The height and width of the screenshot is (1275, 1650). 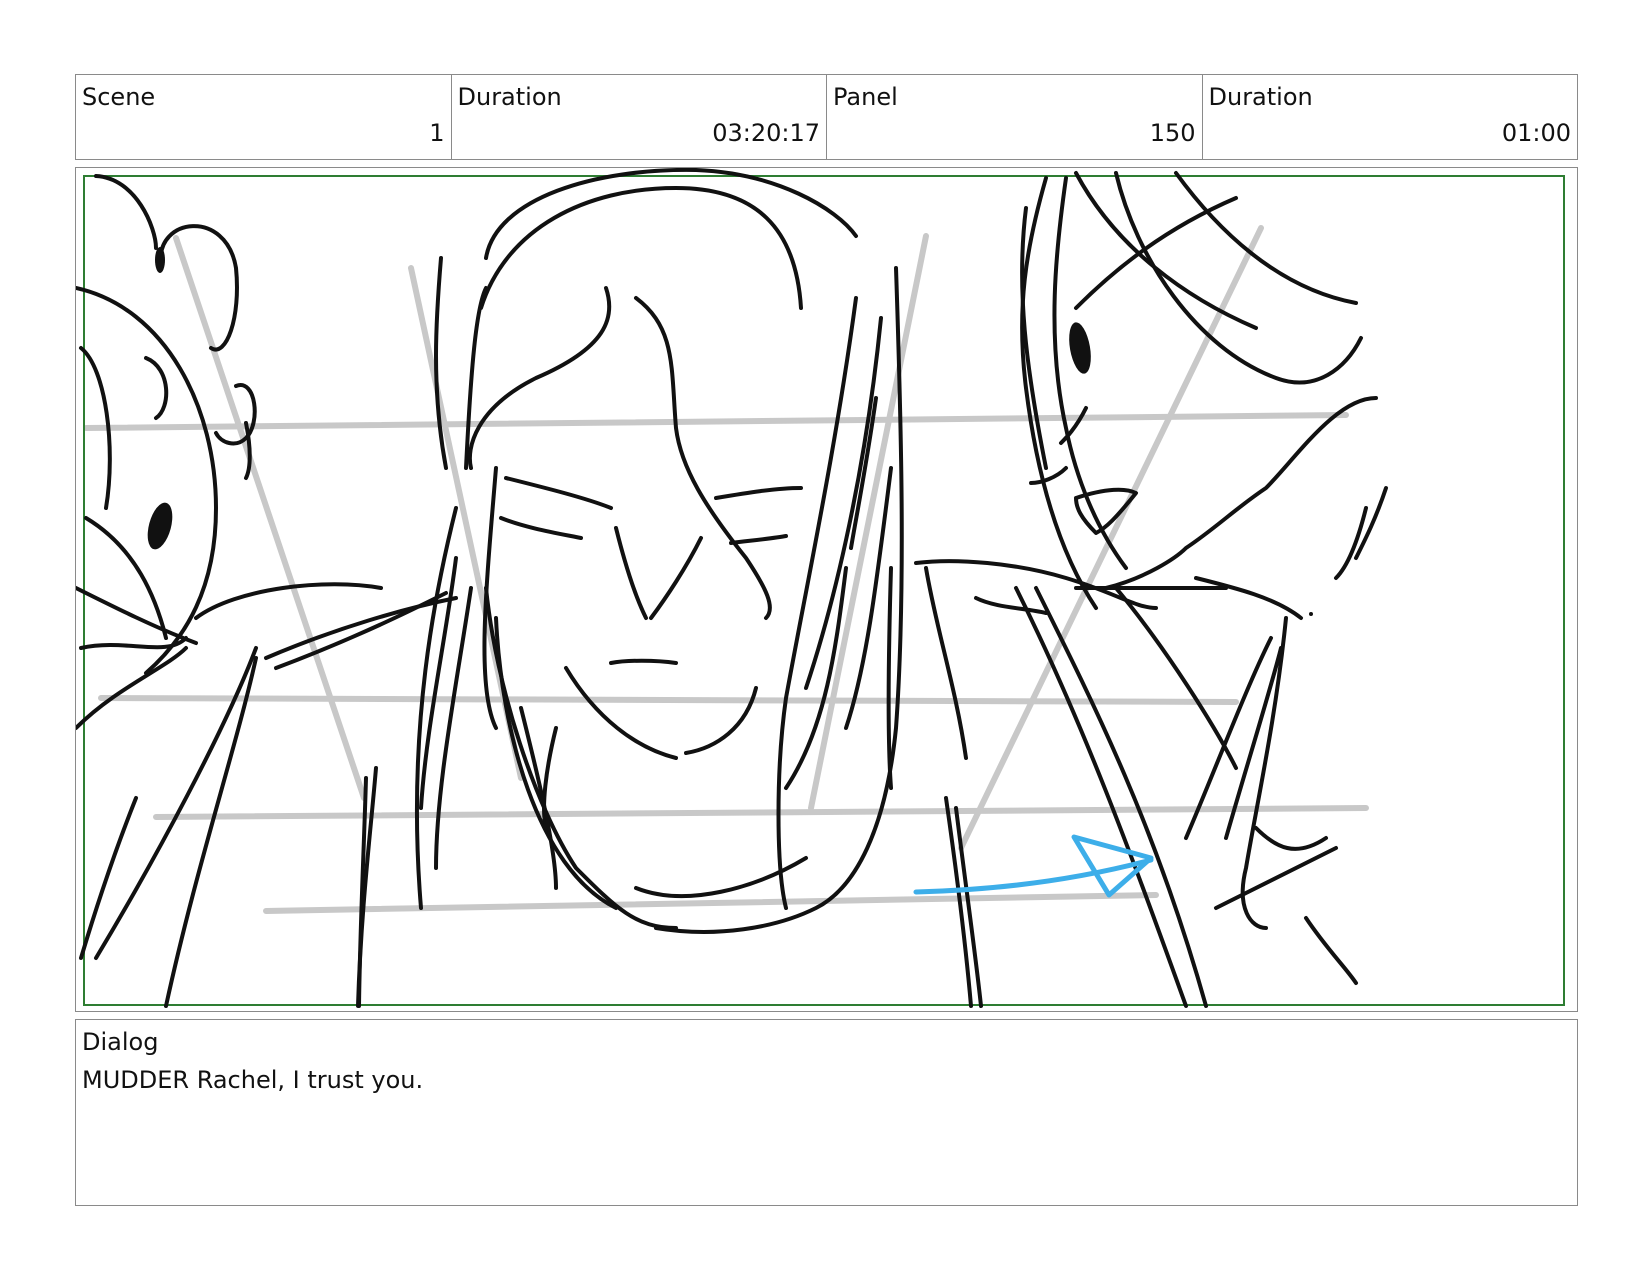 What do you see at coordinates (120, 1042) in the screenshot?
I see `dialog-label: Dialog` at bounding box center [120, 1042].